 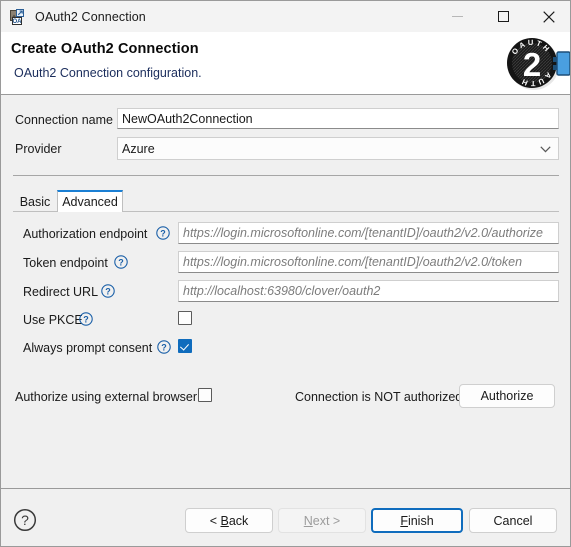 What do you see at coordinates (90, 16) in the screenshot?
I see `window-title: OAuth2 Connection` at bounding box center [90, 16].